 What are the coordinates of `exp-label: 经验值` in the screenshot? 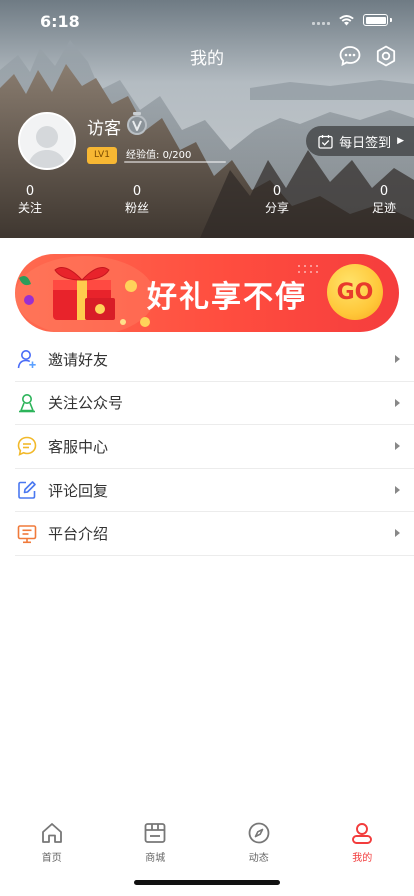 It's located at (141, 155).